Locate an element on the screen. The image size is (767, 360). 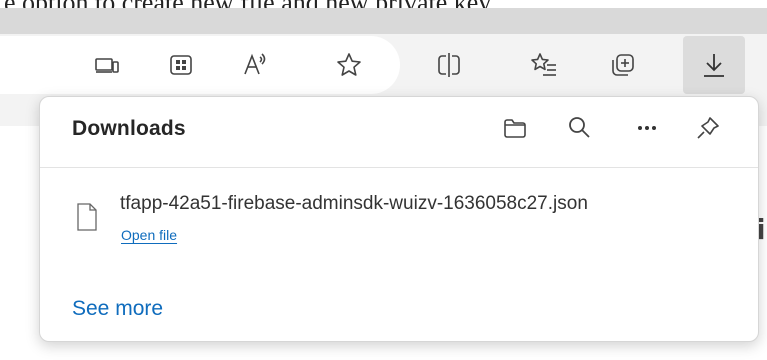
search-icon is located at coordinates (579, 128).